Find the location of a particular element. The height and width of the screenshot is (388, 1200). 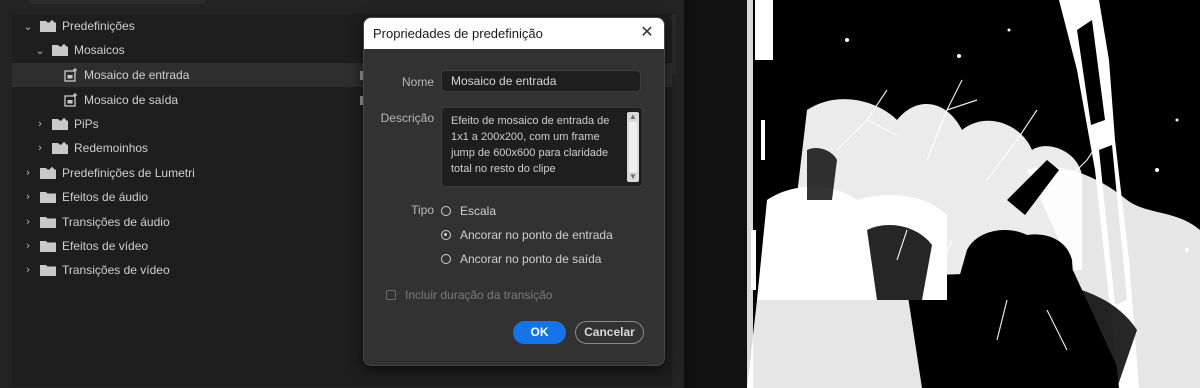

type-option-label: Ancorar no ponto de saída is located at coordinates (531, 259).